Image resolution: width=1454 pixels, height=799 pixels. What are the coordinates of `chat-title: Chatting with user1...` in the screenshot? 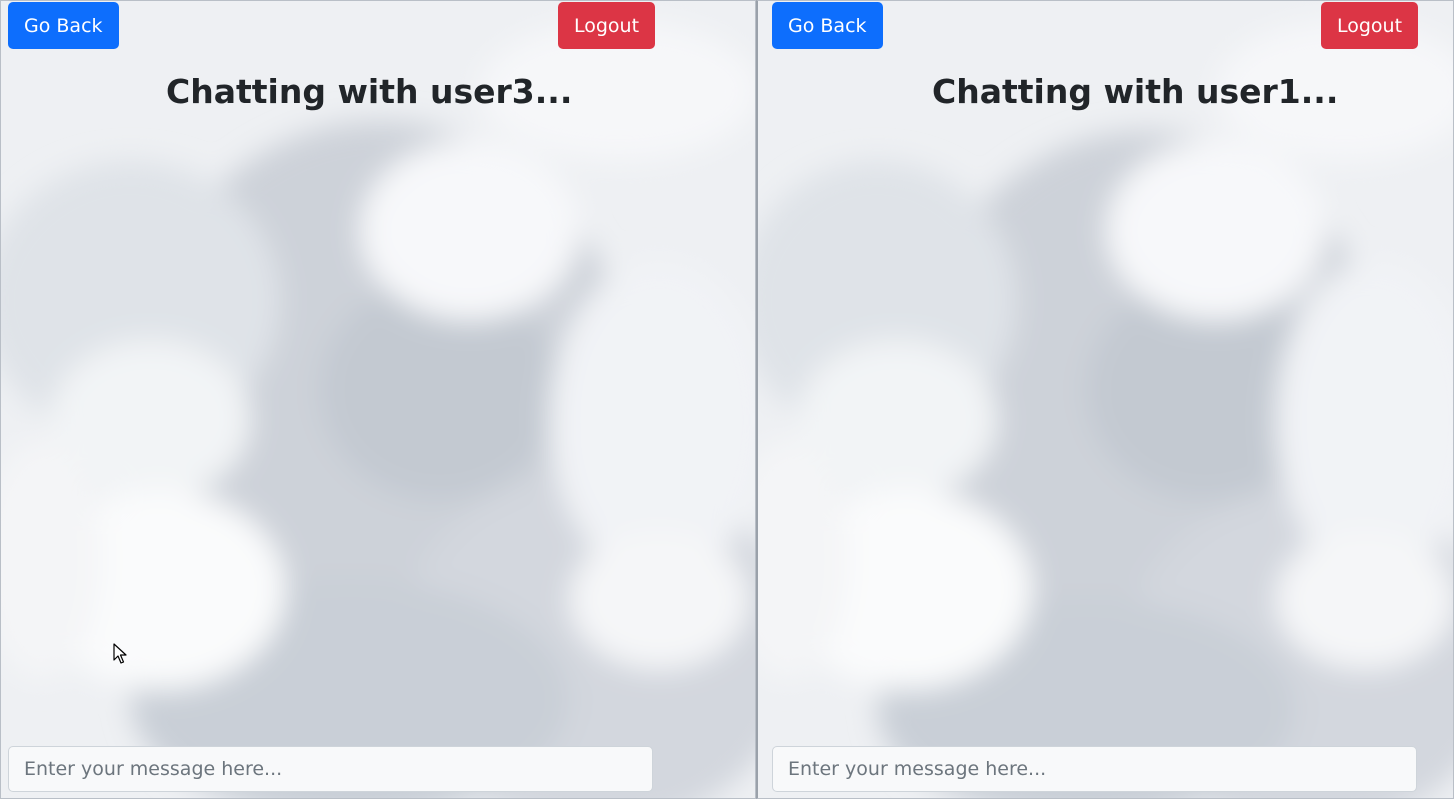 It's located at (1135, 91).